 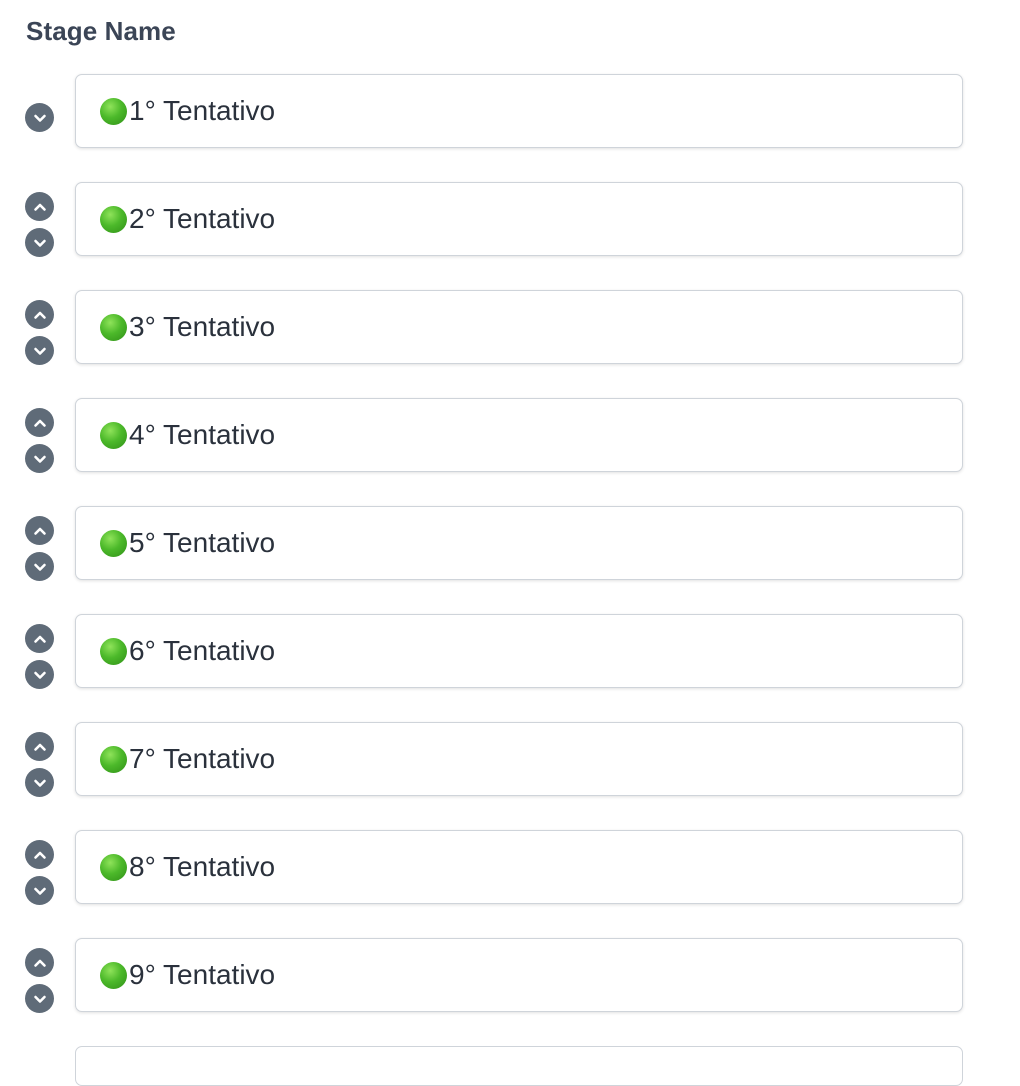 What do you see at coordinates (202, 758) in the screenshot?
I see `stage-name-value: 7° Tentativo` at bounding box center [202, 758].